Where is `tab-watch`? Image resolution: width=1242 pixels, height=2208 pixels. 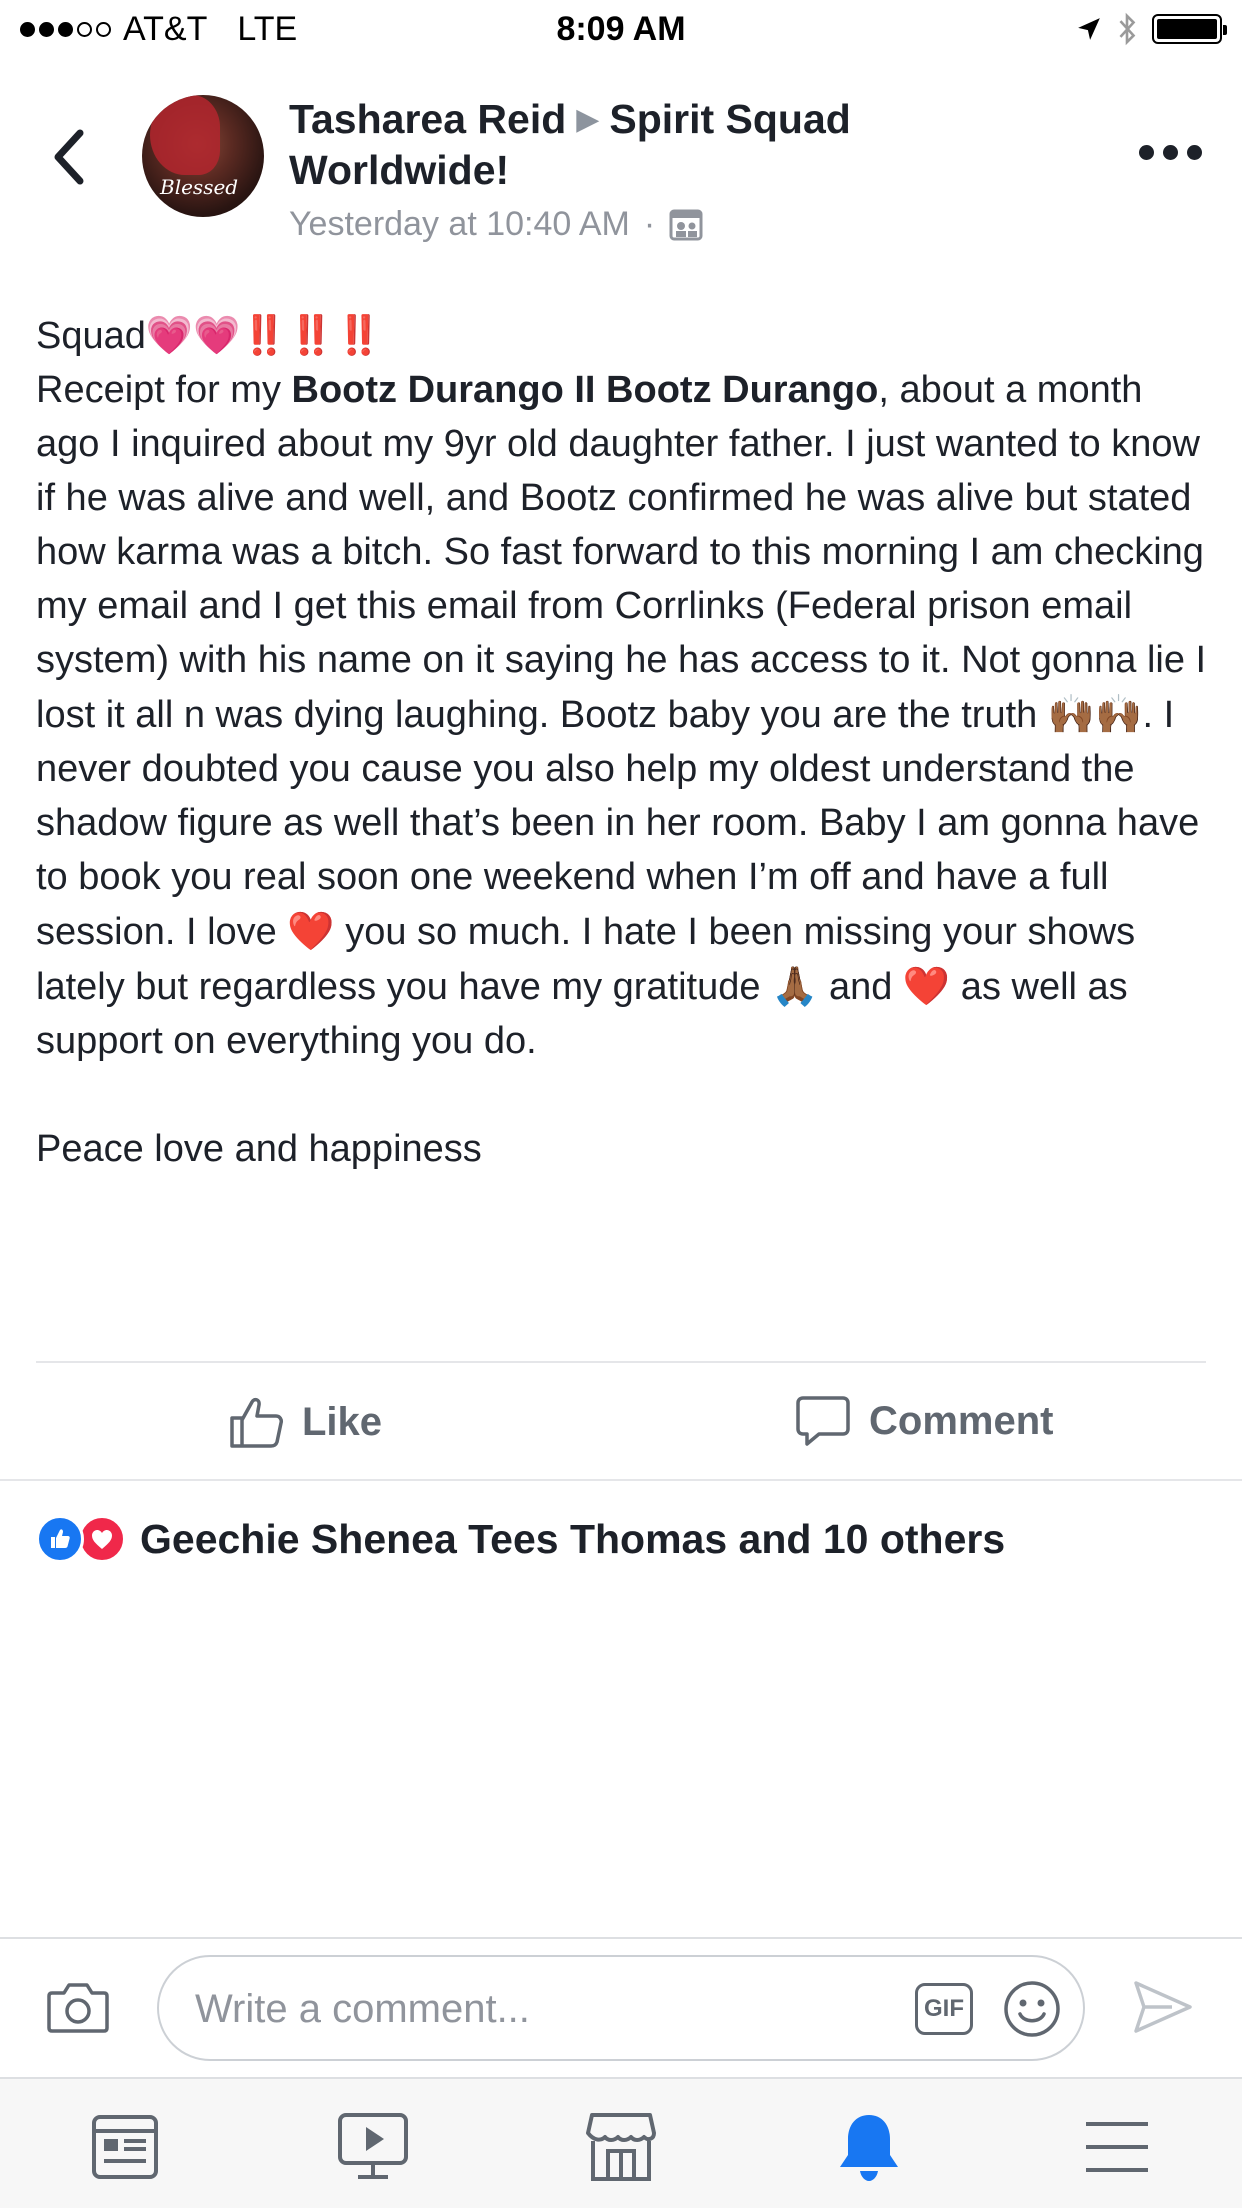
tab-watch is located at coordinates (373, 2147).